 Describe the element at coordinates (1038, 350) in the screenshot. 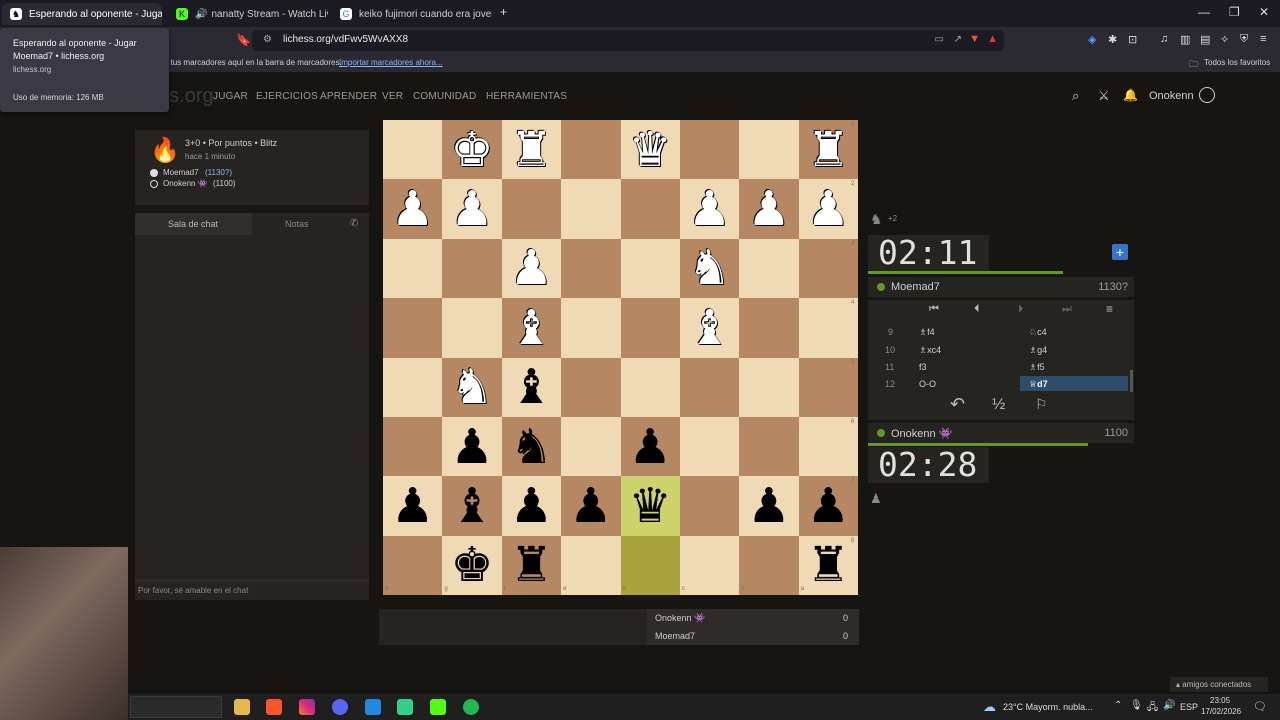

I see `move-black: ♗g4` at that location.